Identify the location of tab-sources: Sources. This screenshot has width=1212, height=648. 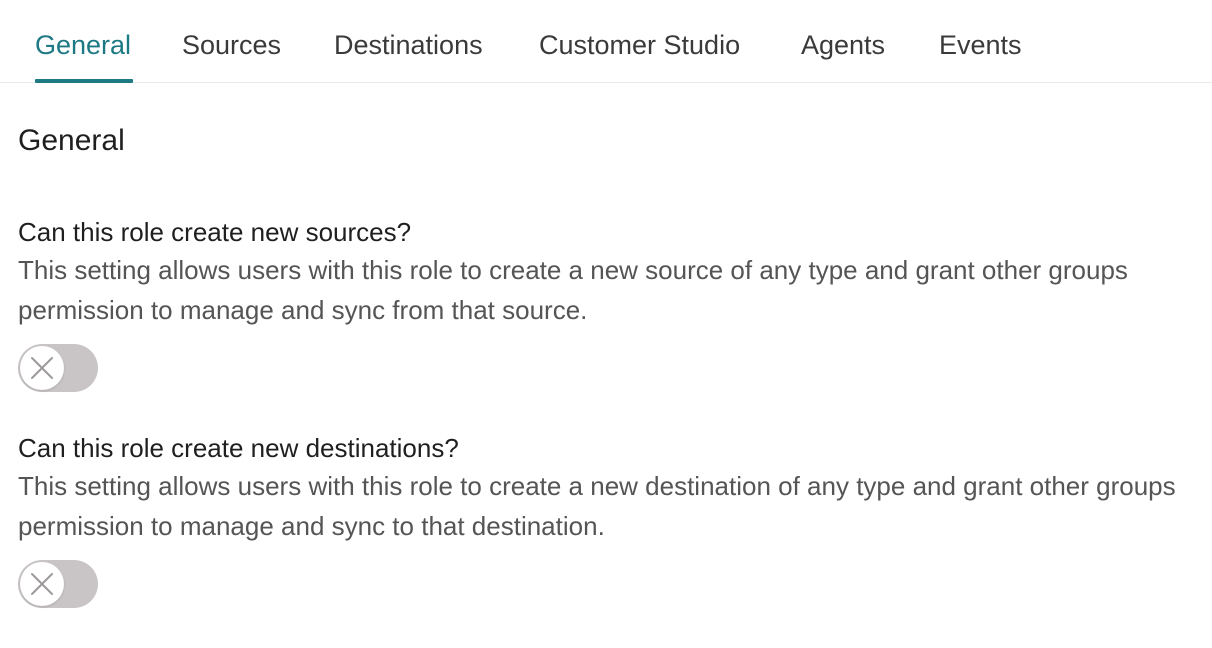
(231, 45).